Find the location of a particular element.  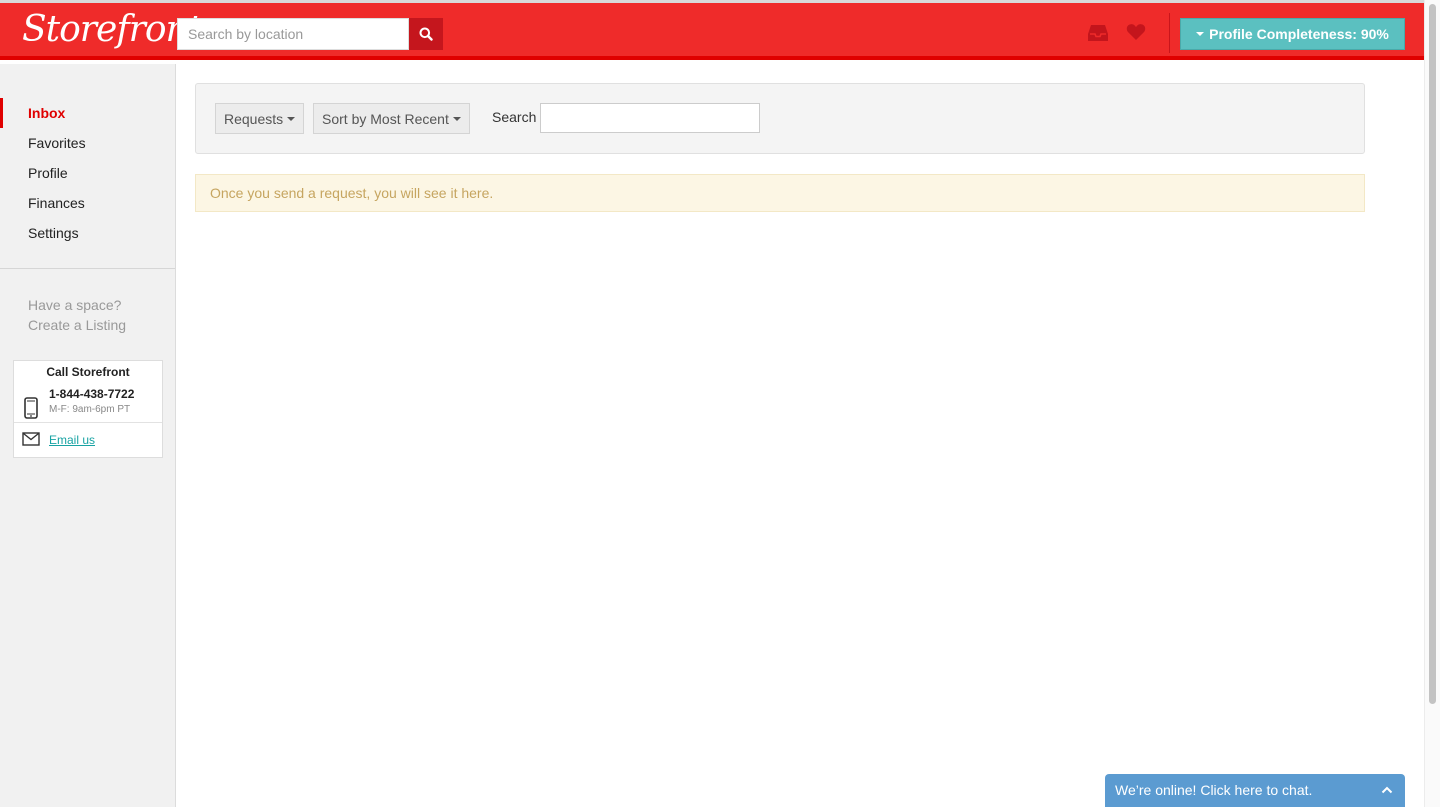

sort-dropdown-label: Sort by Most Recent is located at coordinates (385, 118).